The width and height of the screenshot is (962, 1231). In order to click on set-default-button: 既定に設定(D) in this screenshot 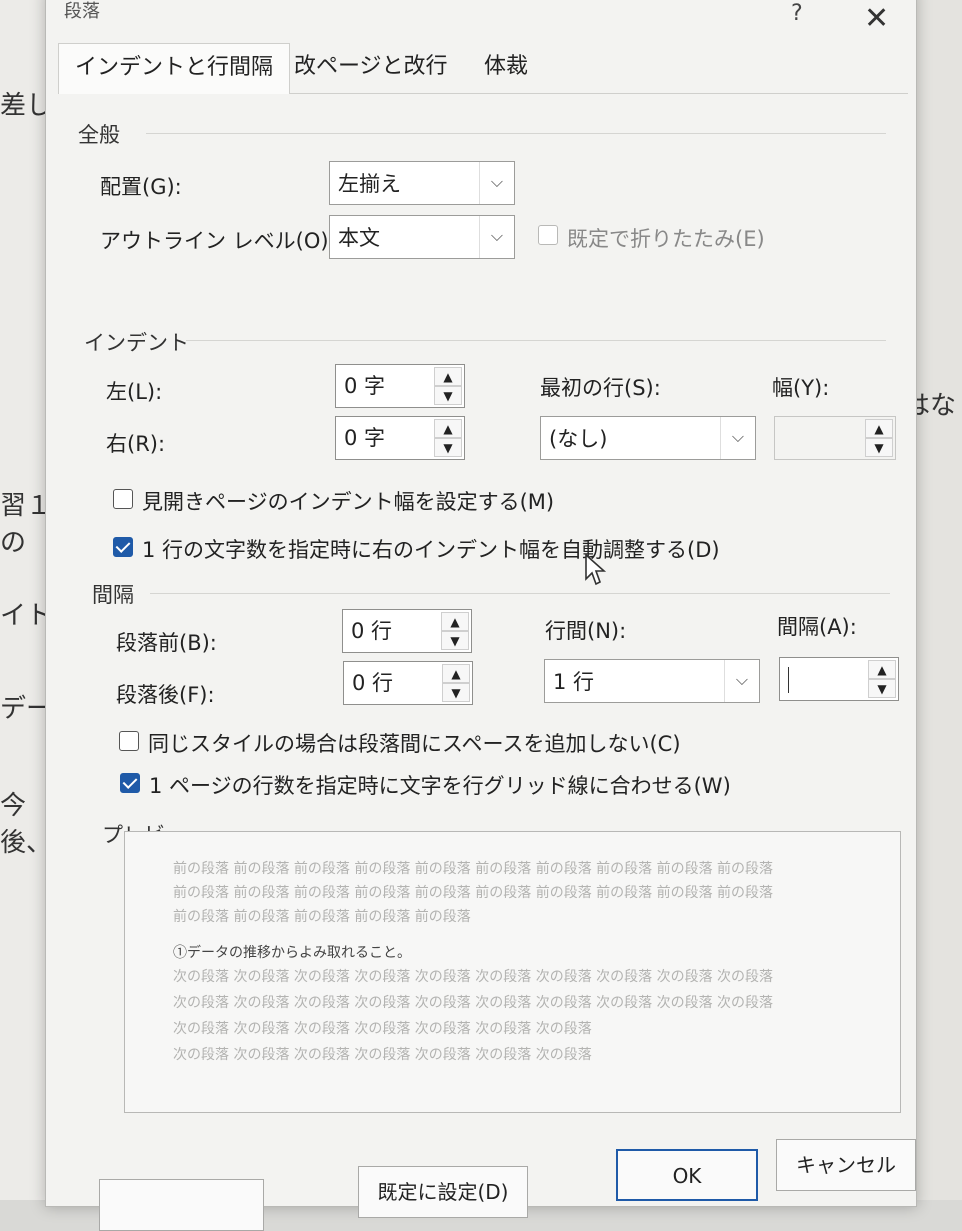, I will do `click(443, 1192)`.